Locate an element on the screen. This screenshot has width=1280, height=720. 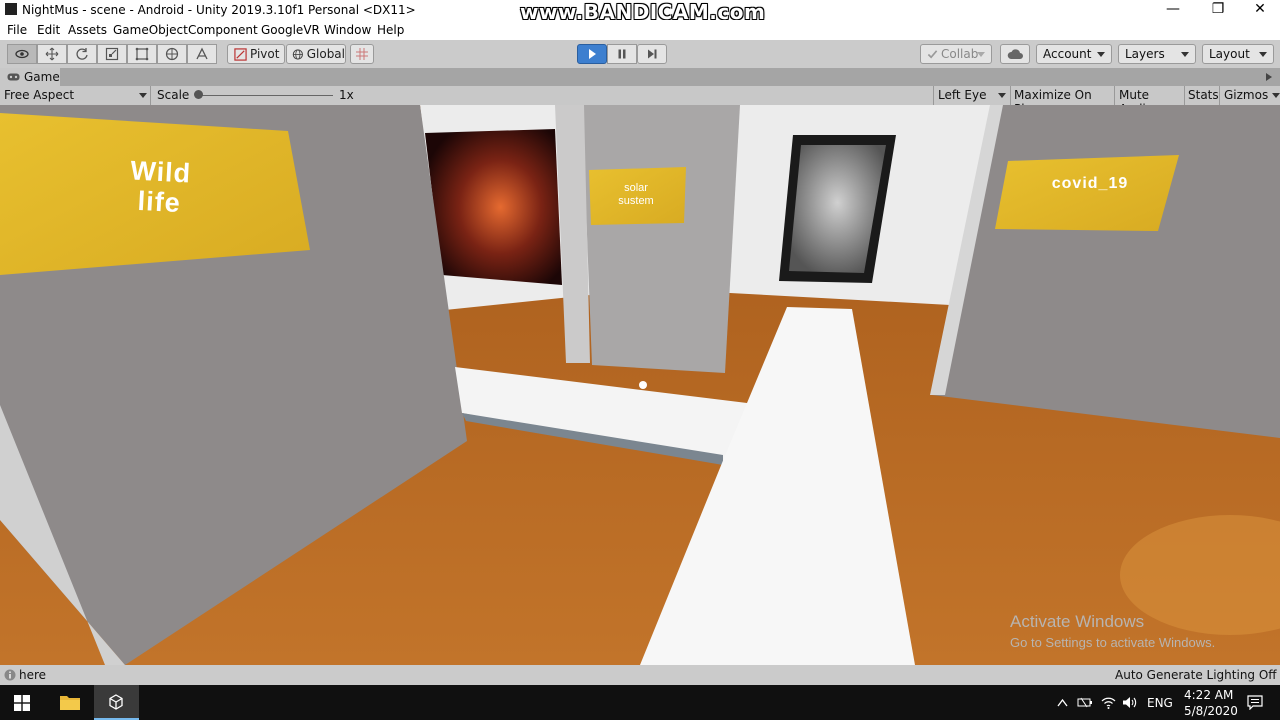
eye-dropdown: Left Eye is located at coordinates (971, 95).